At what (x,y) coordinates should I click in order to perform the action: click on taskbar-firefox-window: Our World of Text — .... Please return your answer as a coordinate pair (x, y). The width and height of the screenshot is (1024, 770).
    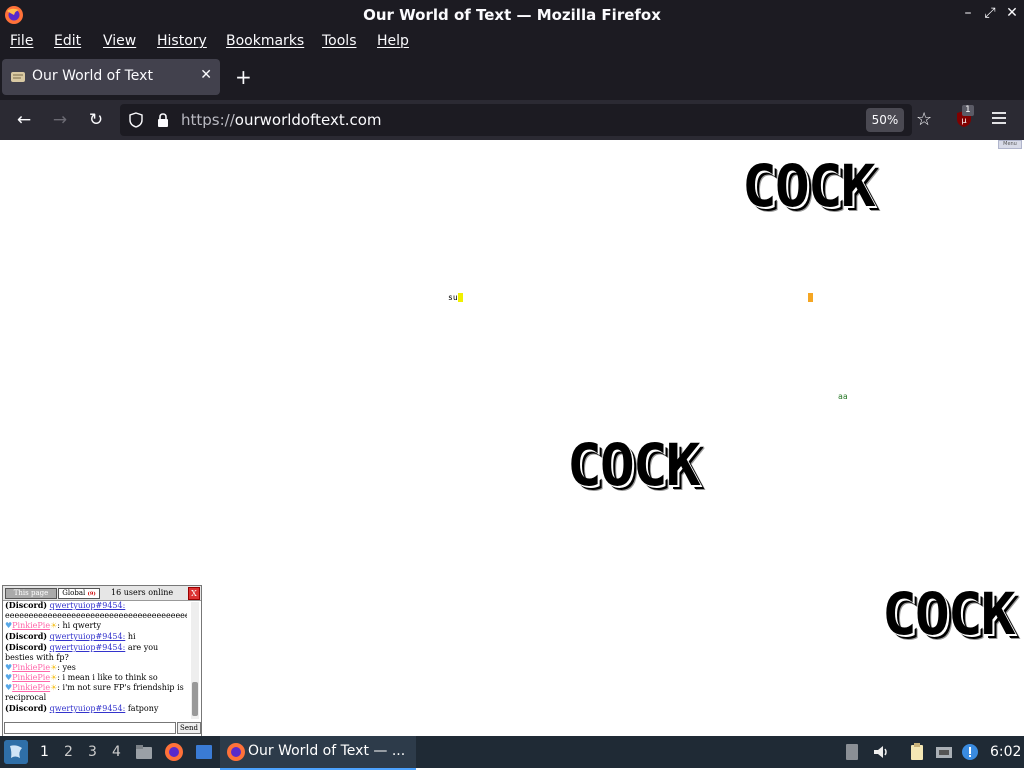
    Looking at the image, I should click on (318, 753).